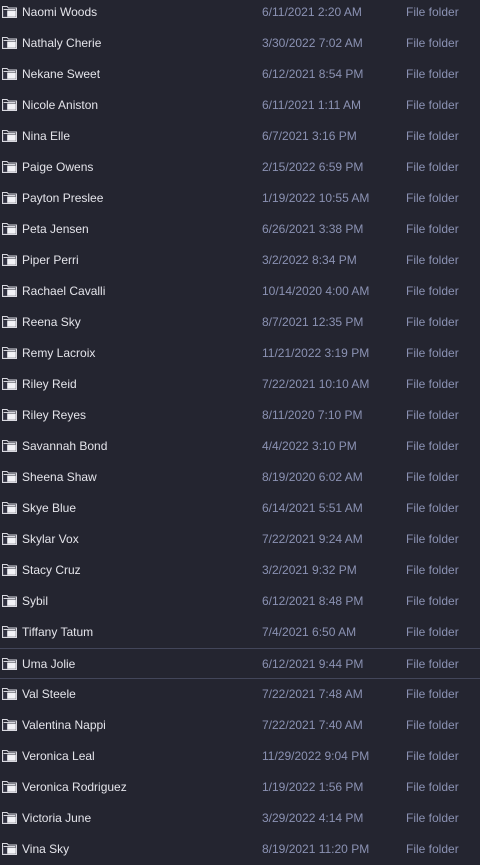  What do you see at coordinates (58, 632) in the screenshot?
I see `folder-name: Tiffany Tatum` at bounding box center [58, 632].